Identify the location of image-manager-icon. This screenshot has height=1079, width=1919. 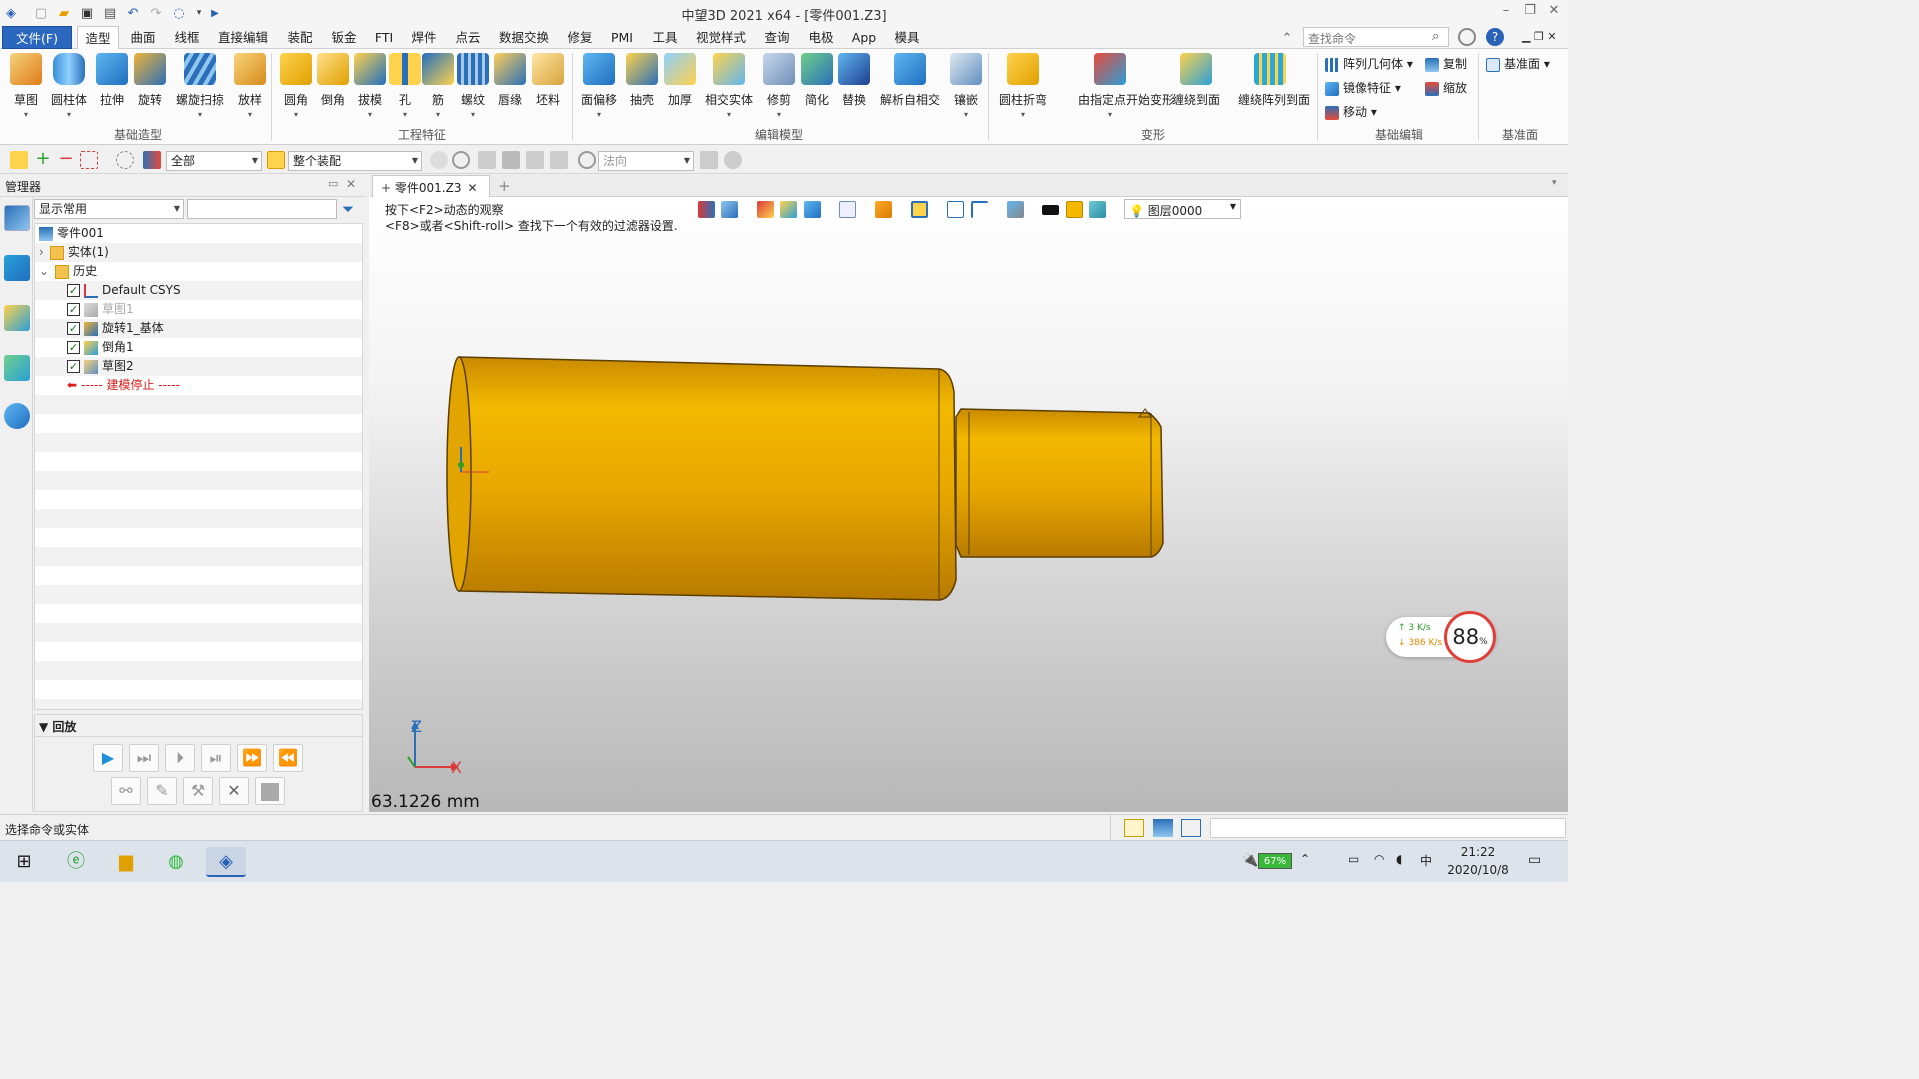
(17, 368).